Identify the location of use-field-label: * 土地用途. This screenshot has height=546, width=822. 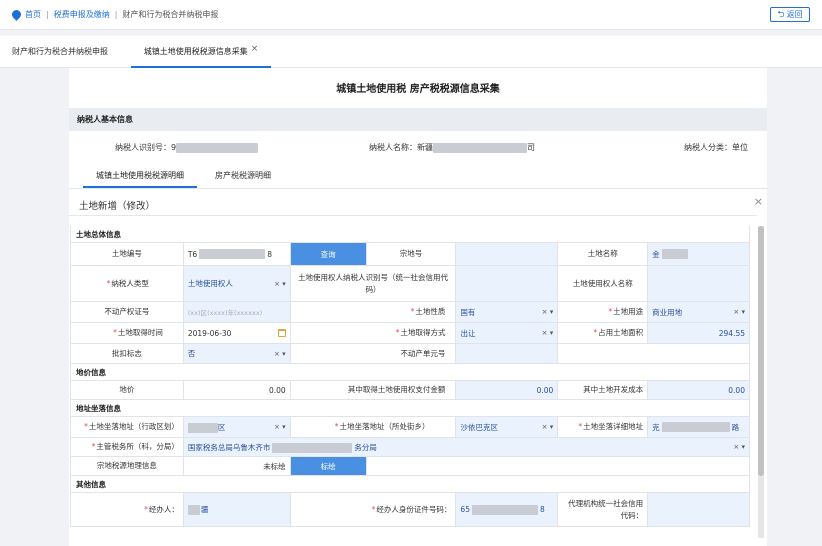
(603, 312).